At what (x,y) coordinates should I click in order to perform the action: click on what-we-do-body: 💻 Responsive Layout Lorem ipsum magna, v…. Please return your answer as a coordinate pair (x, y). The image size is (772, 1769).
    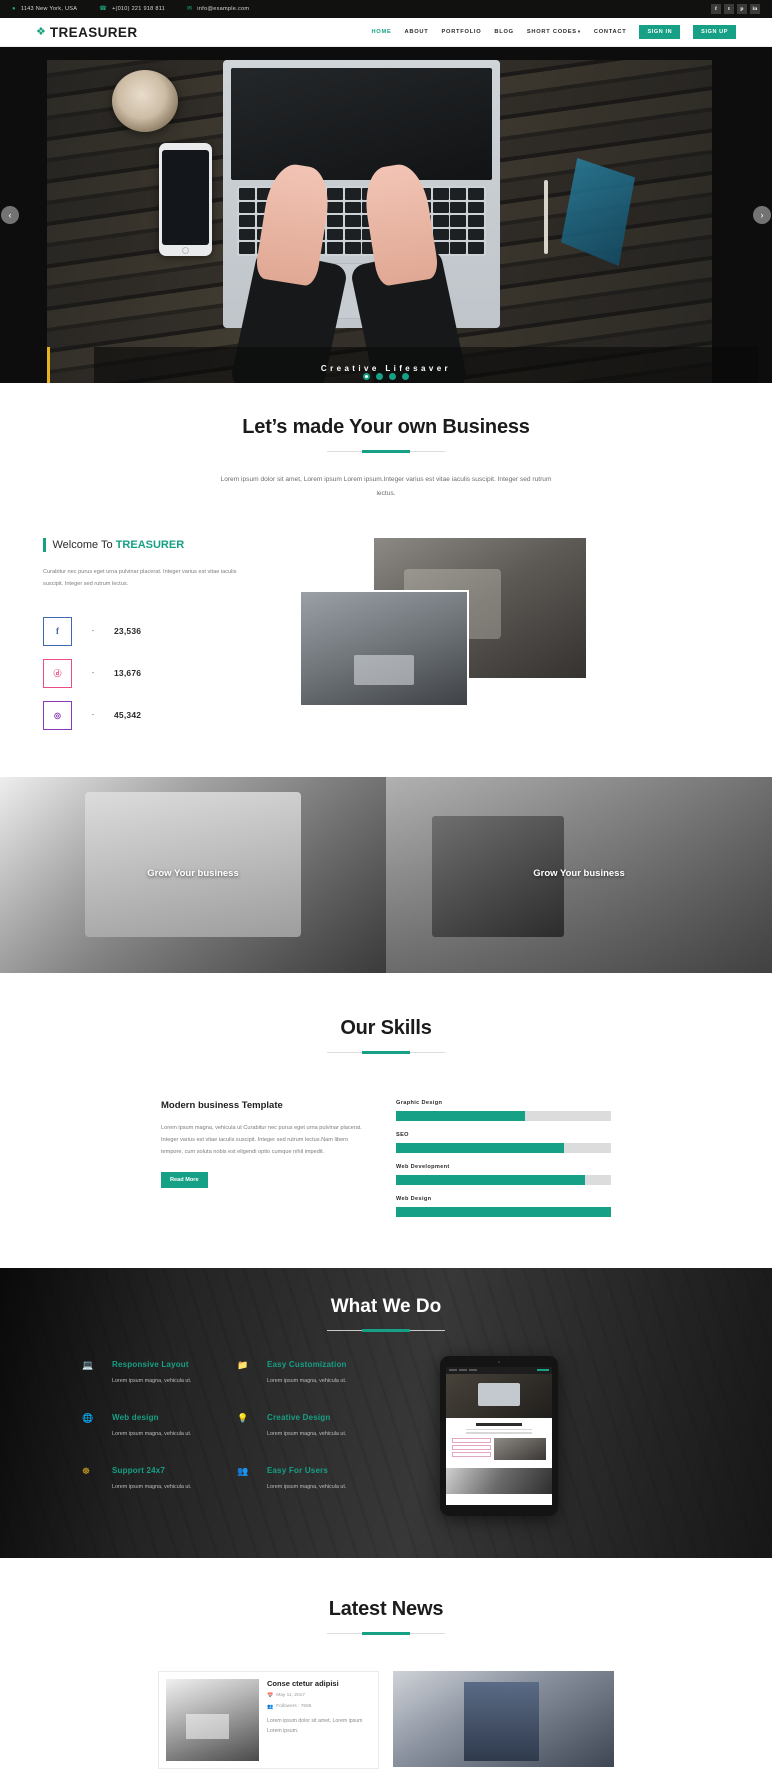
    Looking at the image, I should click on (386, 1437).